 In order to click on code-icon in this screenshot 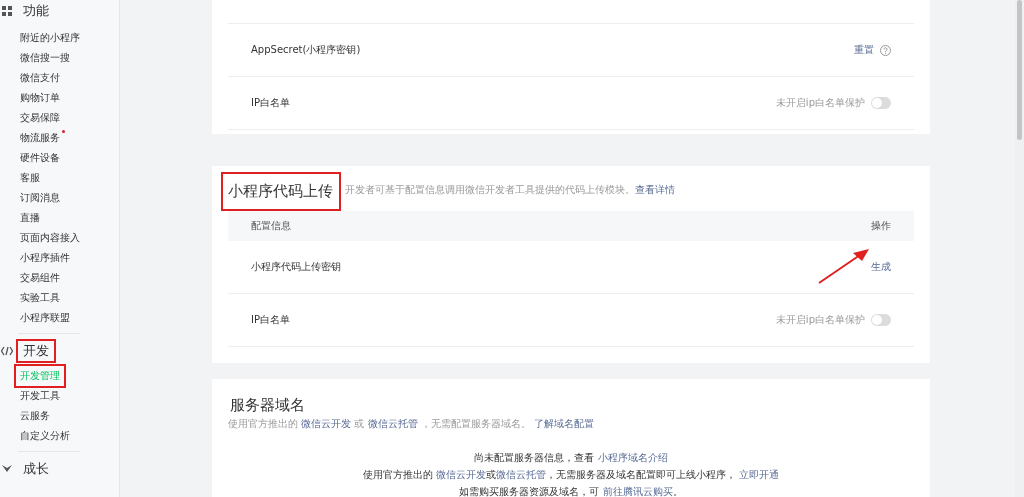, I will do `click(7, 351)`.